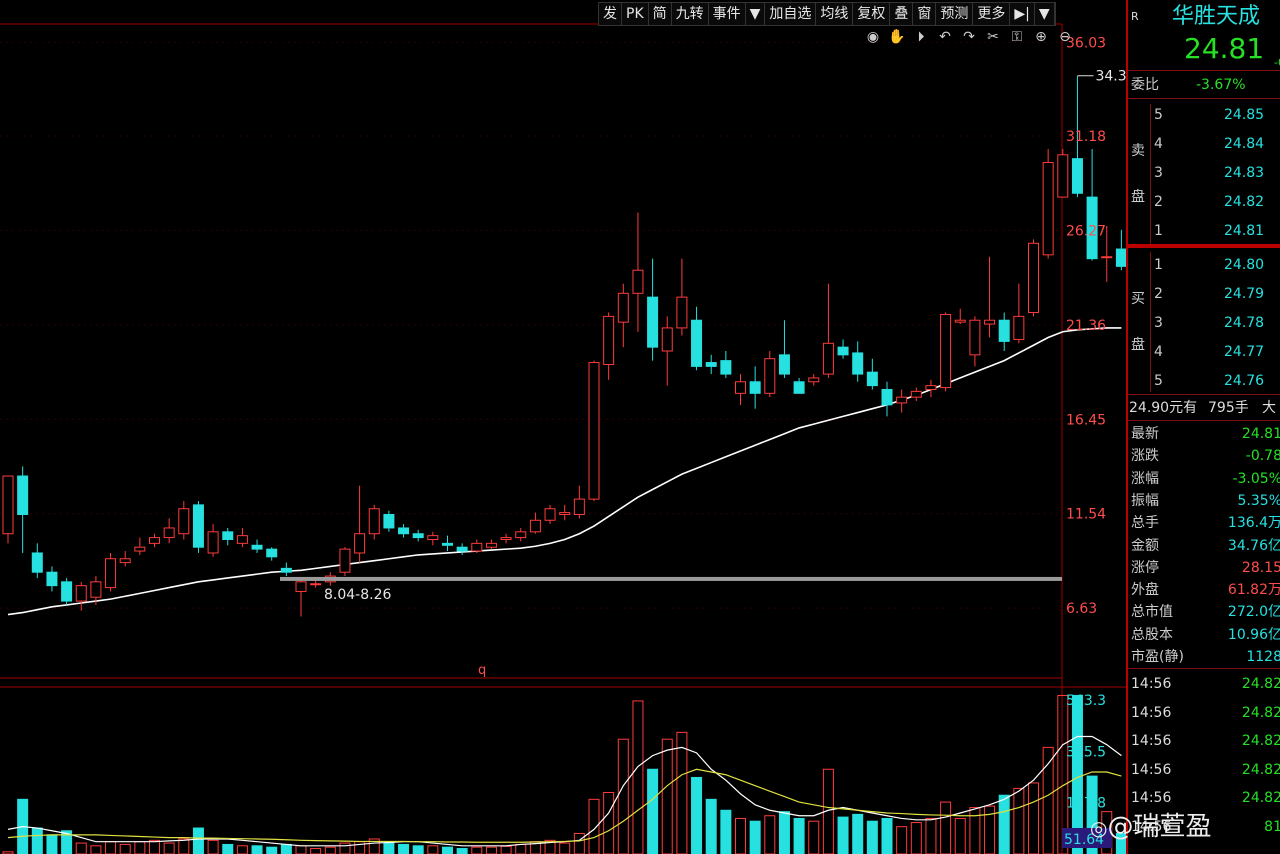  Describe the element at coordinates (1045, 14) in the screenshot. I see `toolbar-button-14: ▼` at that location.